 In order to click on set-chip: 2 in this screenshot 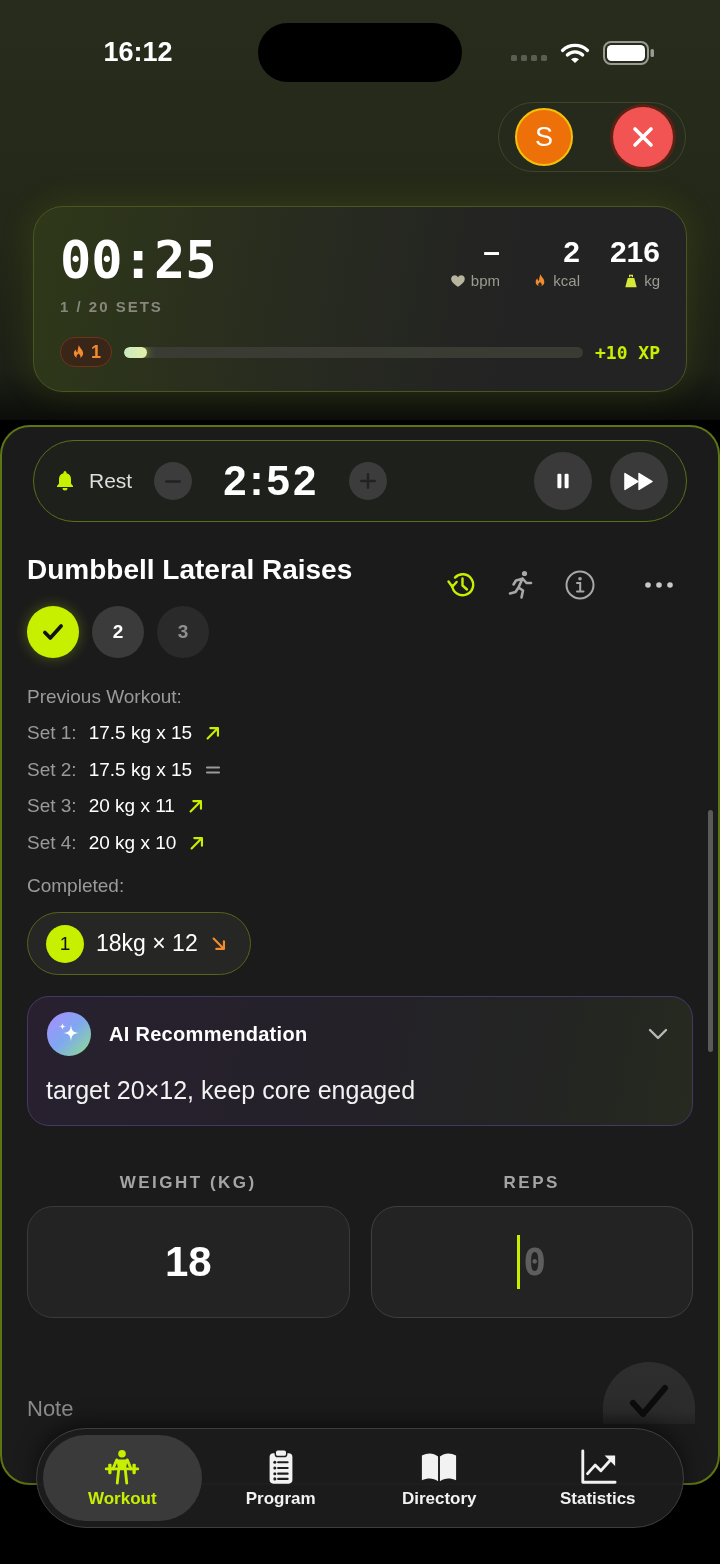, I will do `click(118, 632)`.